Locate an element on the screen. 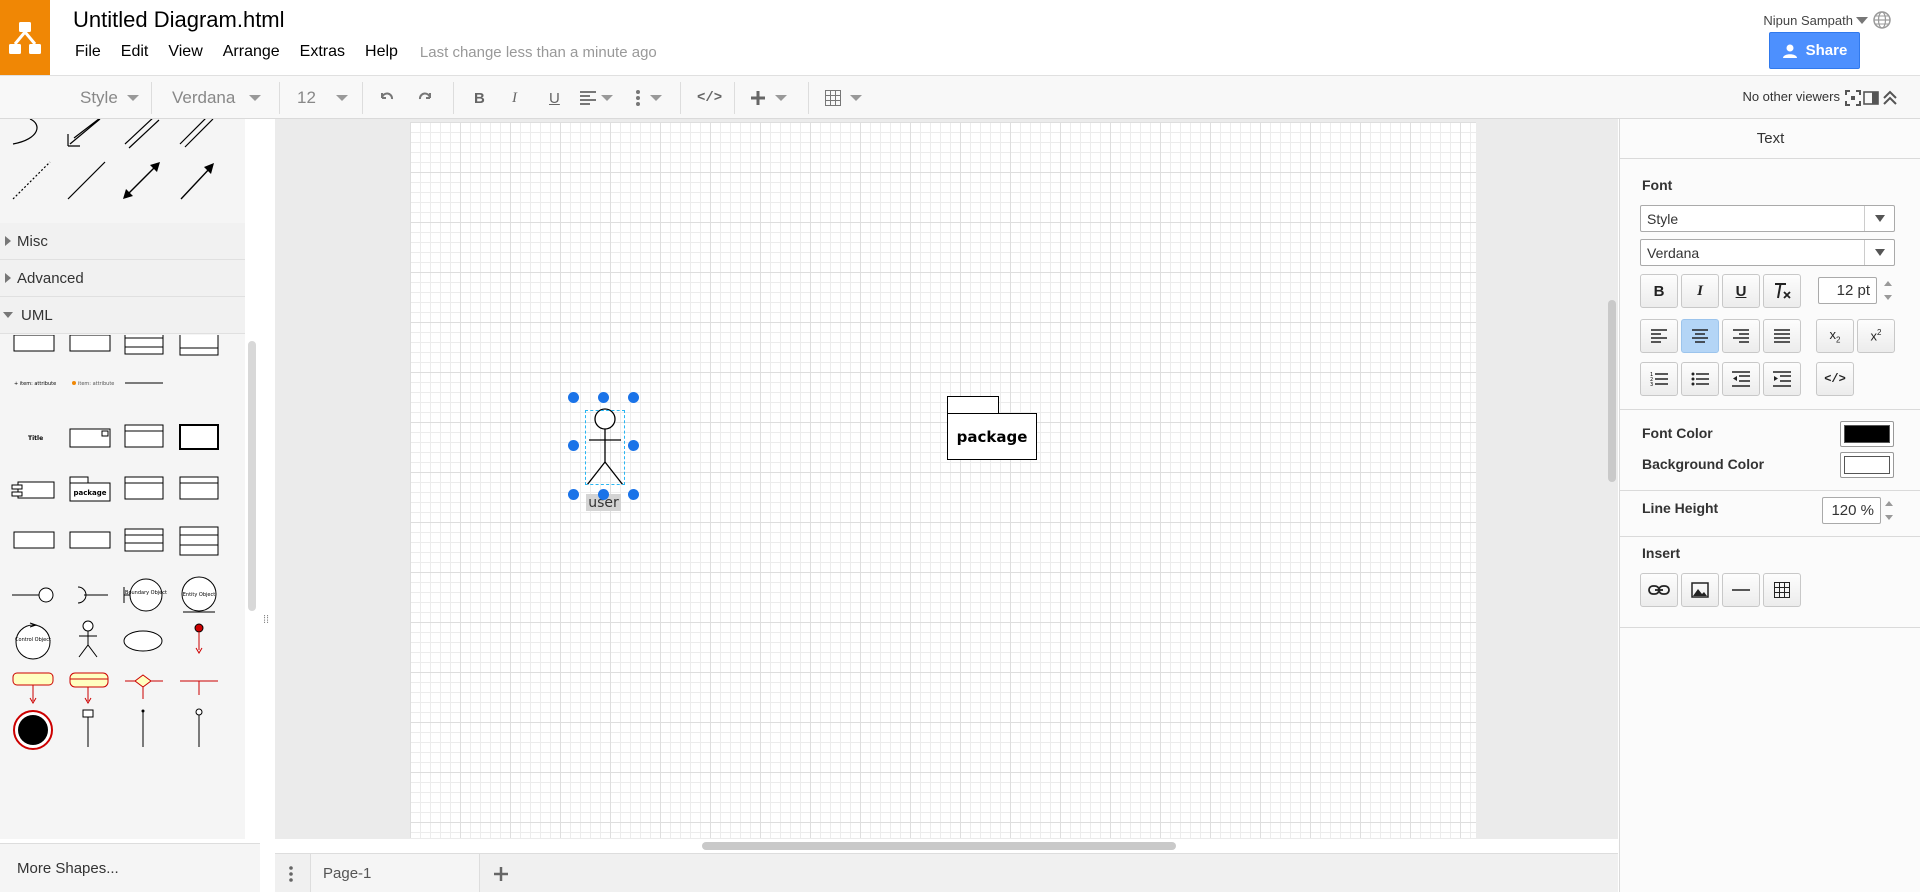  uml-class-shape-icon is located at coordinates (144, 345).